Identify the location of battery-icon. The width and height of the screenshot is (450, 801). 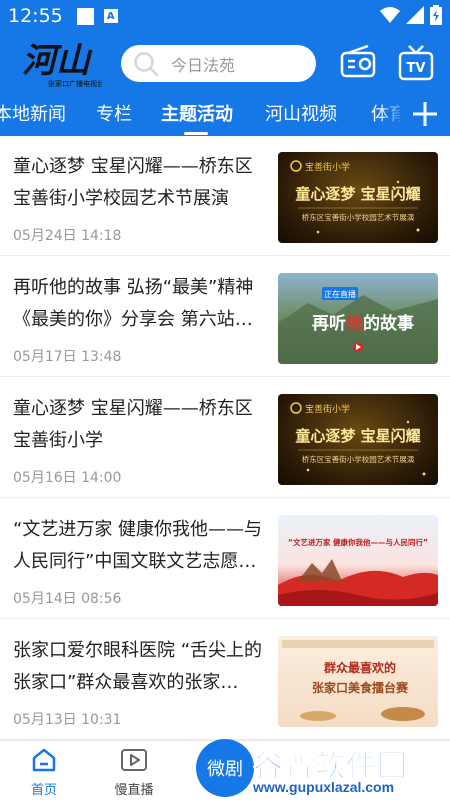
(436, 15).